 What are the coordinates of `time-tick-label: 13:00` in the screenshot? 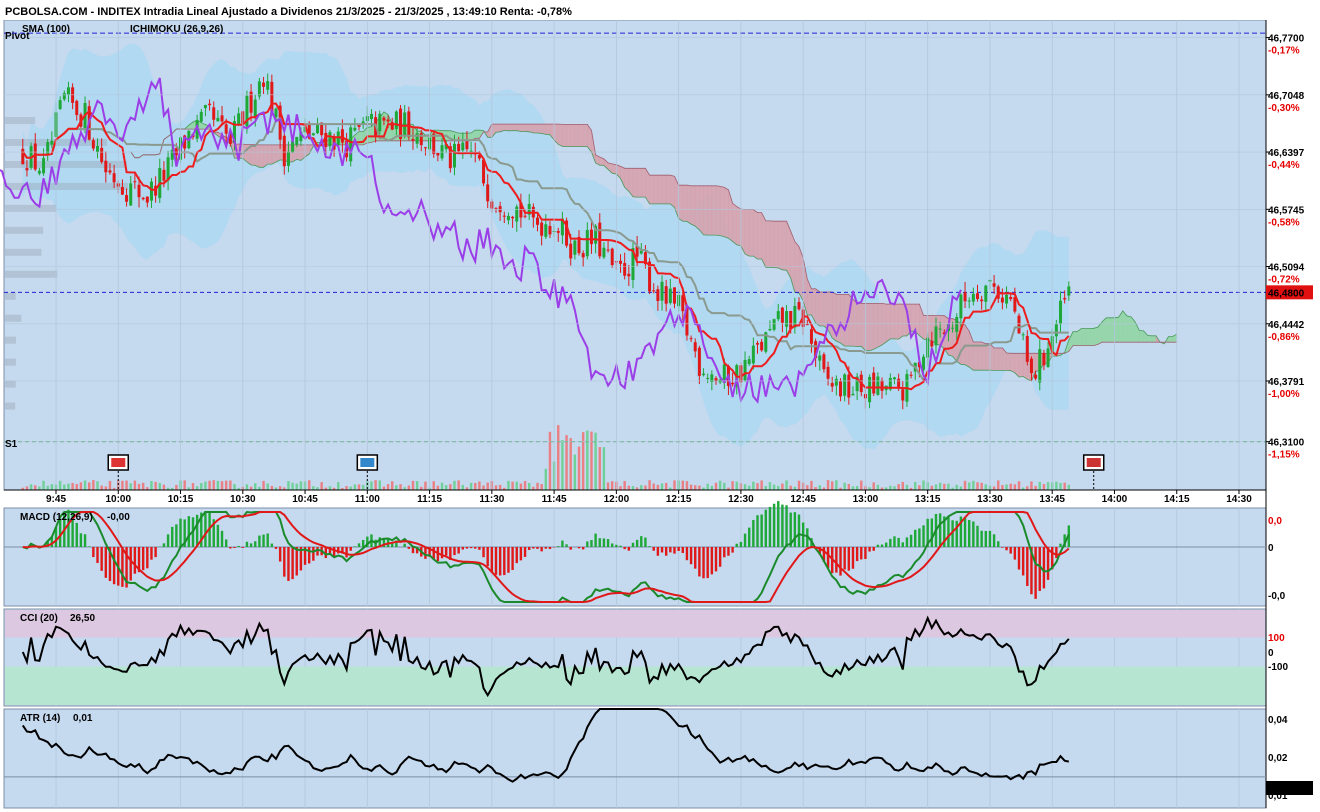 It's located at (866, 499).